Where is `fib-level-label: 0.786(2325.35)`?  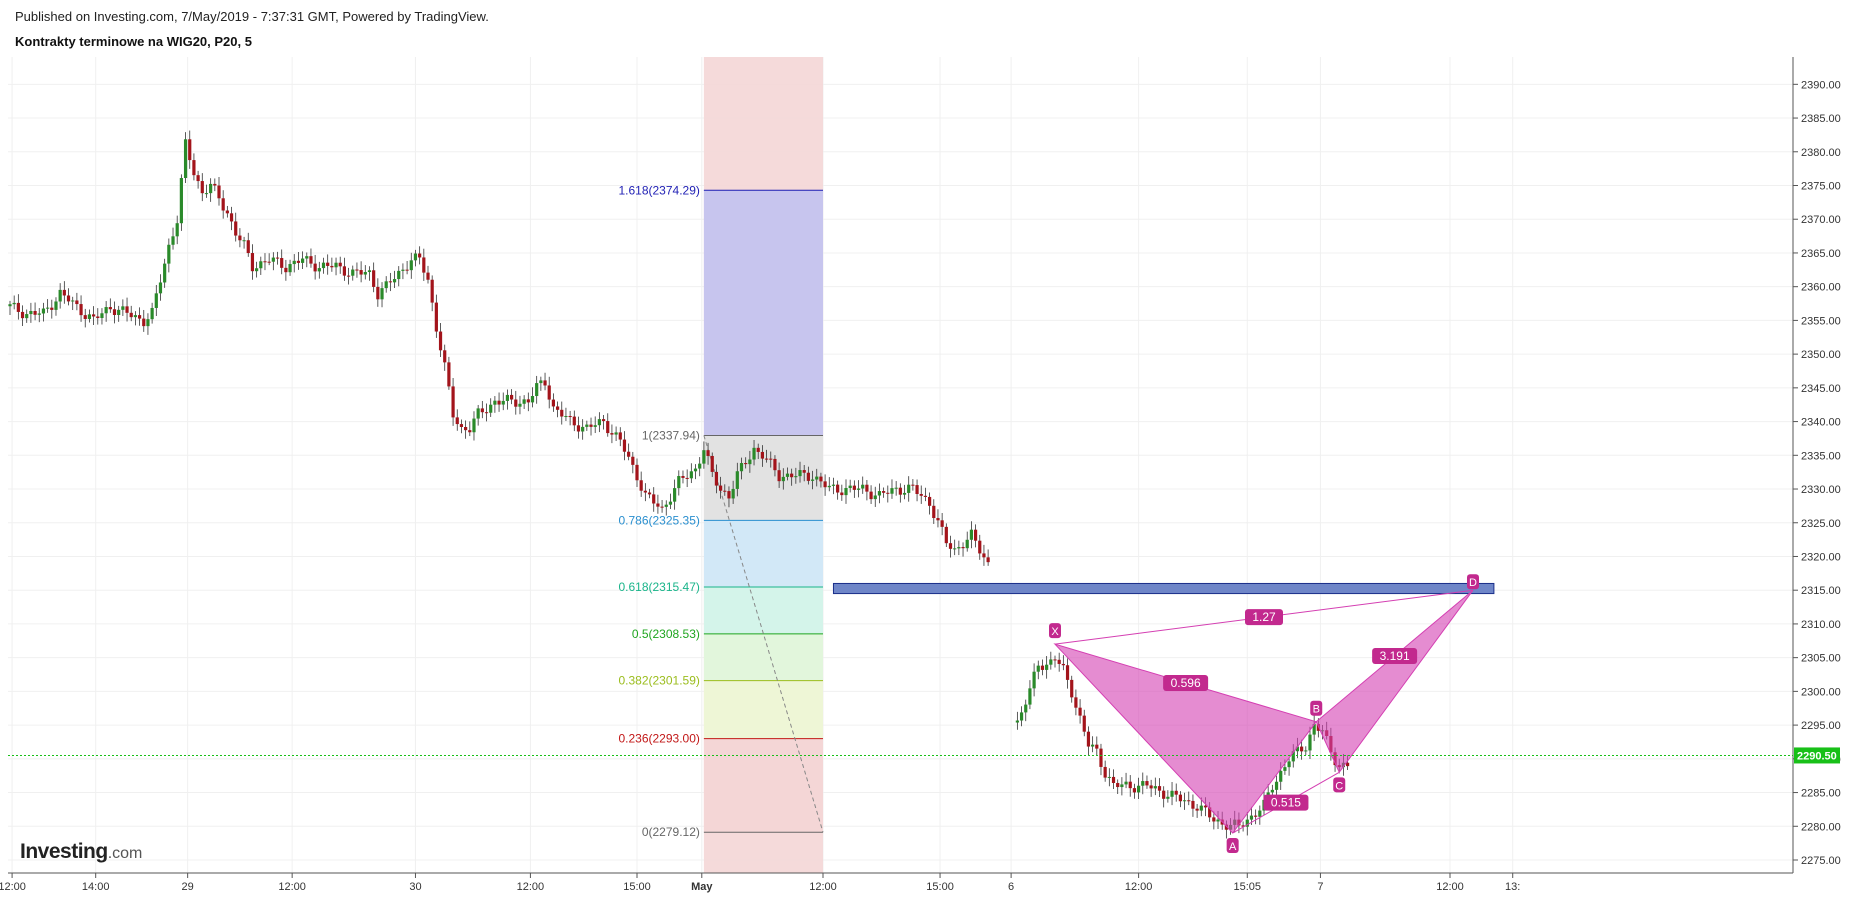 fib-level-label: 0.786(2325.35) is located at coordinates (658, 520).